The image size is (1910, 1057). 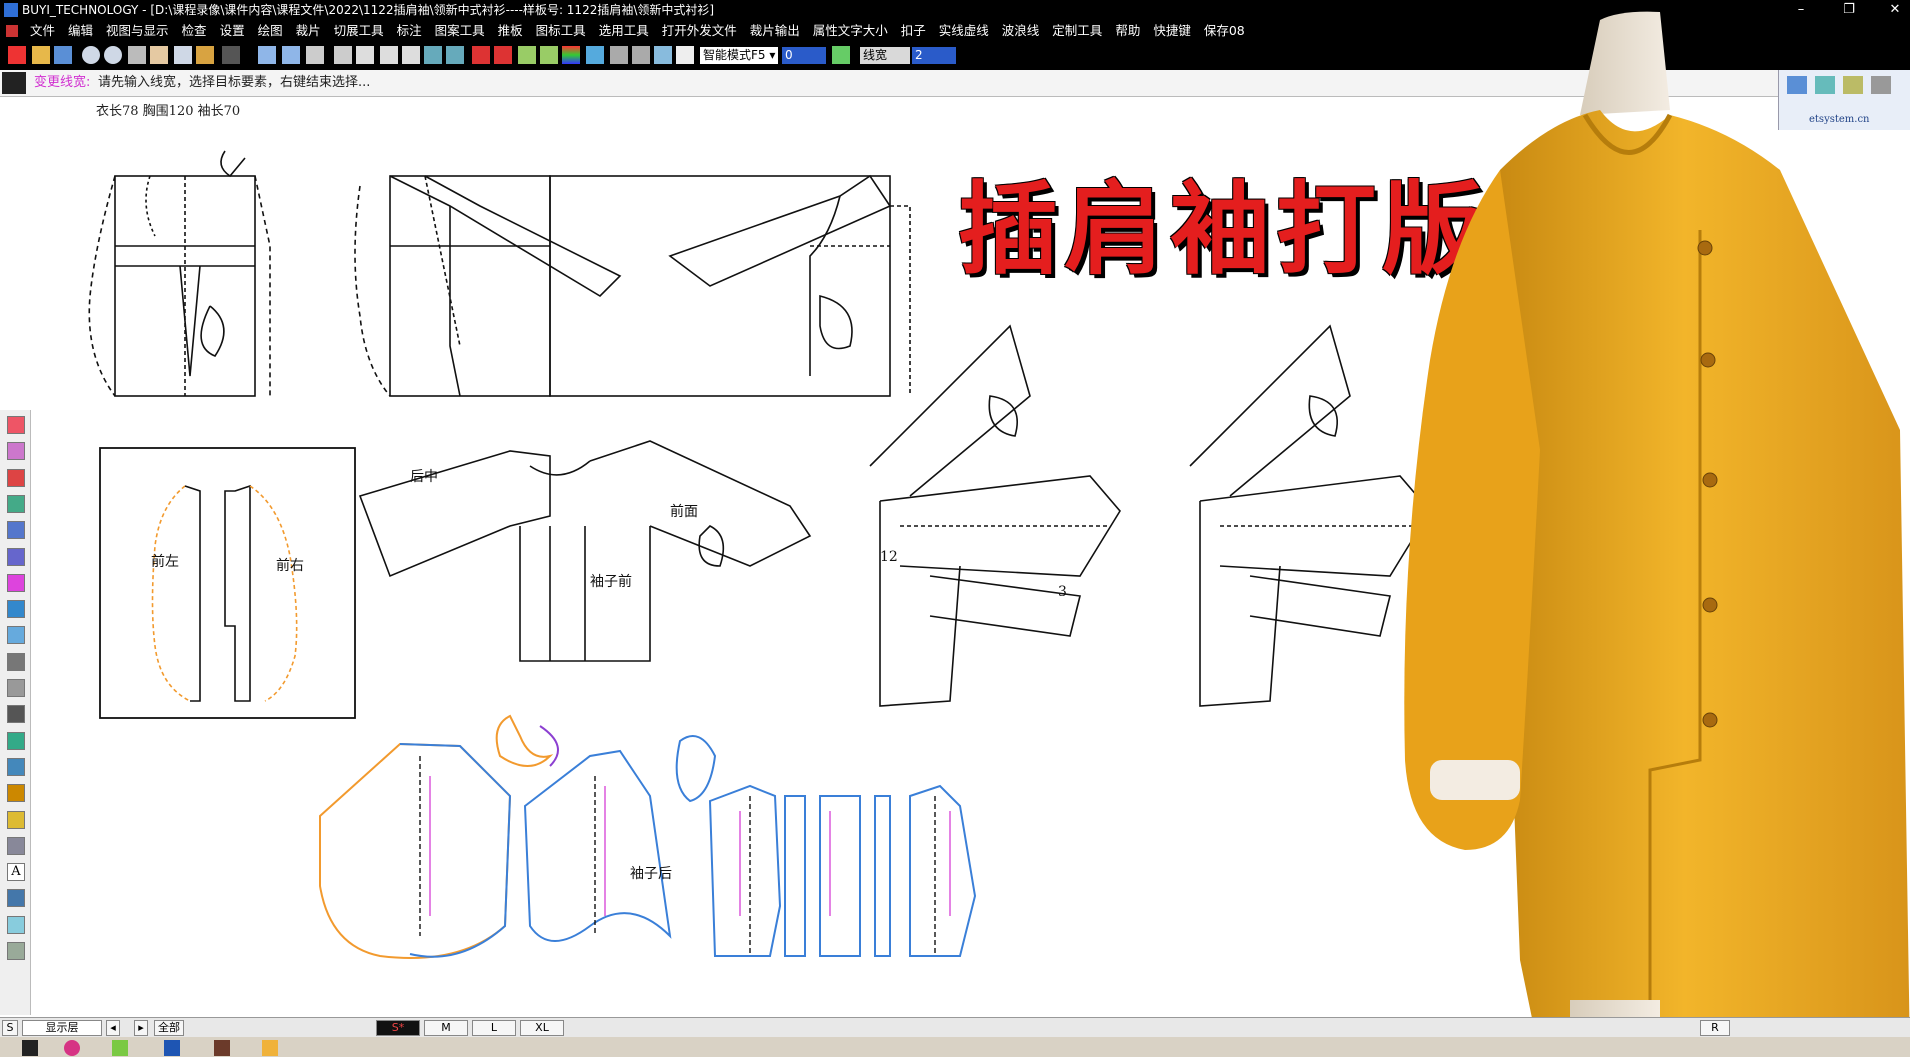 I want to click on menu-item: 扣子, so click(x=913, y=30).